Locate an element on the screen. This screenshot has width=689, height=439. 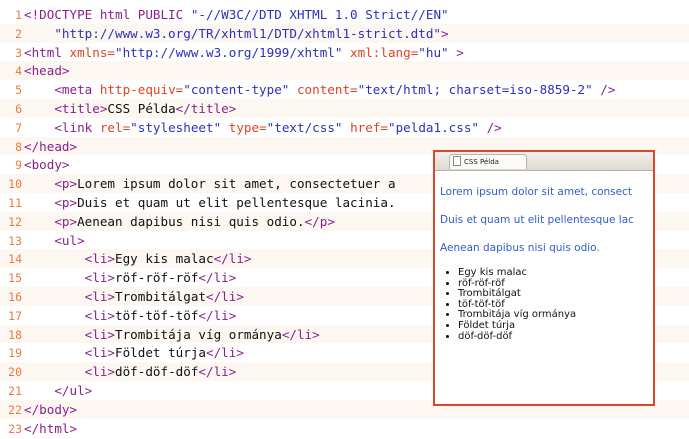
code-text: <li>töf-töf-töf</li> is located at coordinates (130, 315).